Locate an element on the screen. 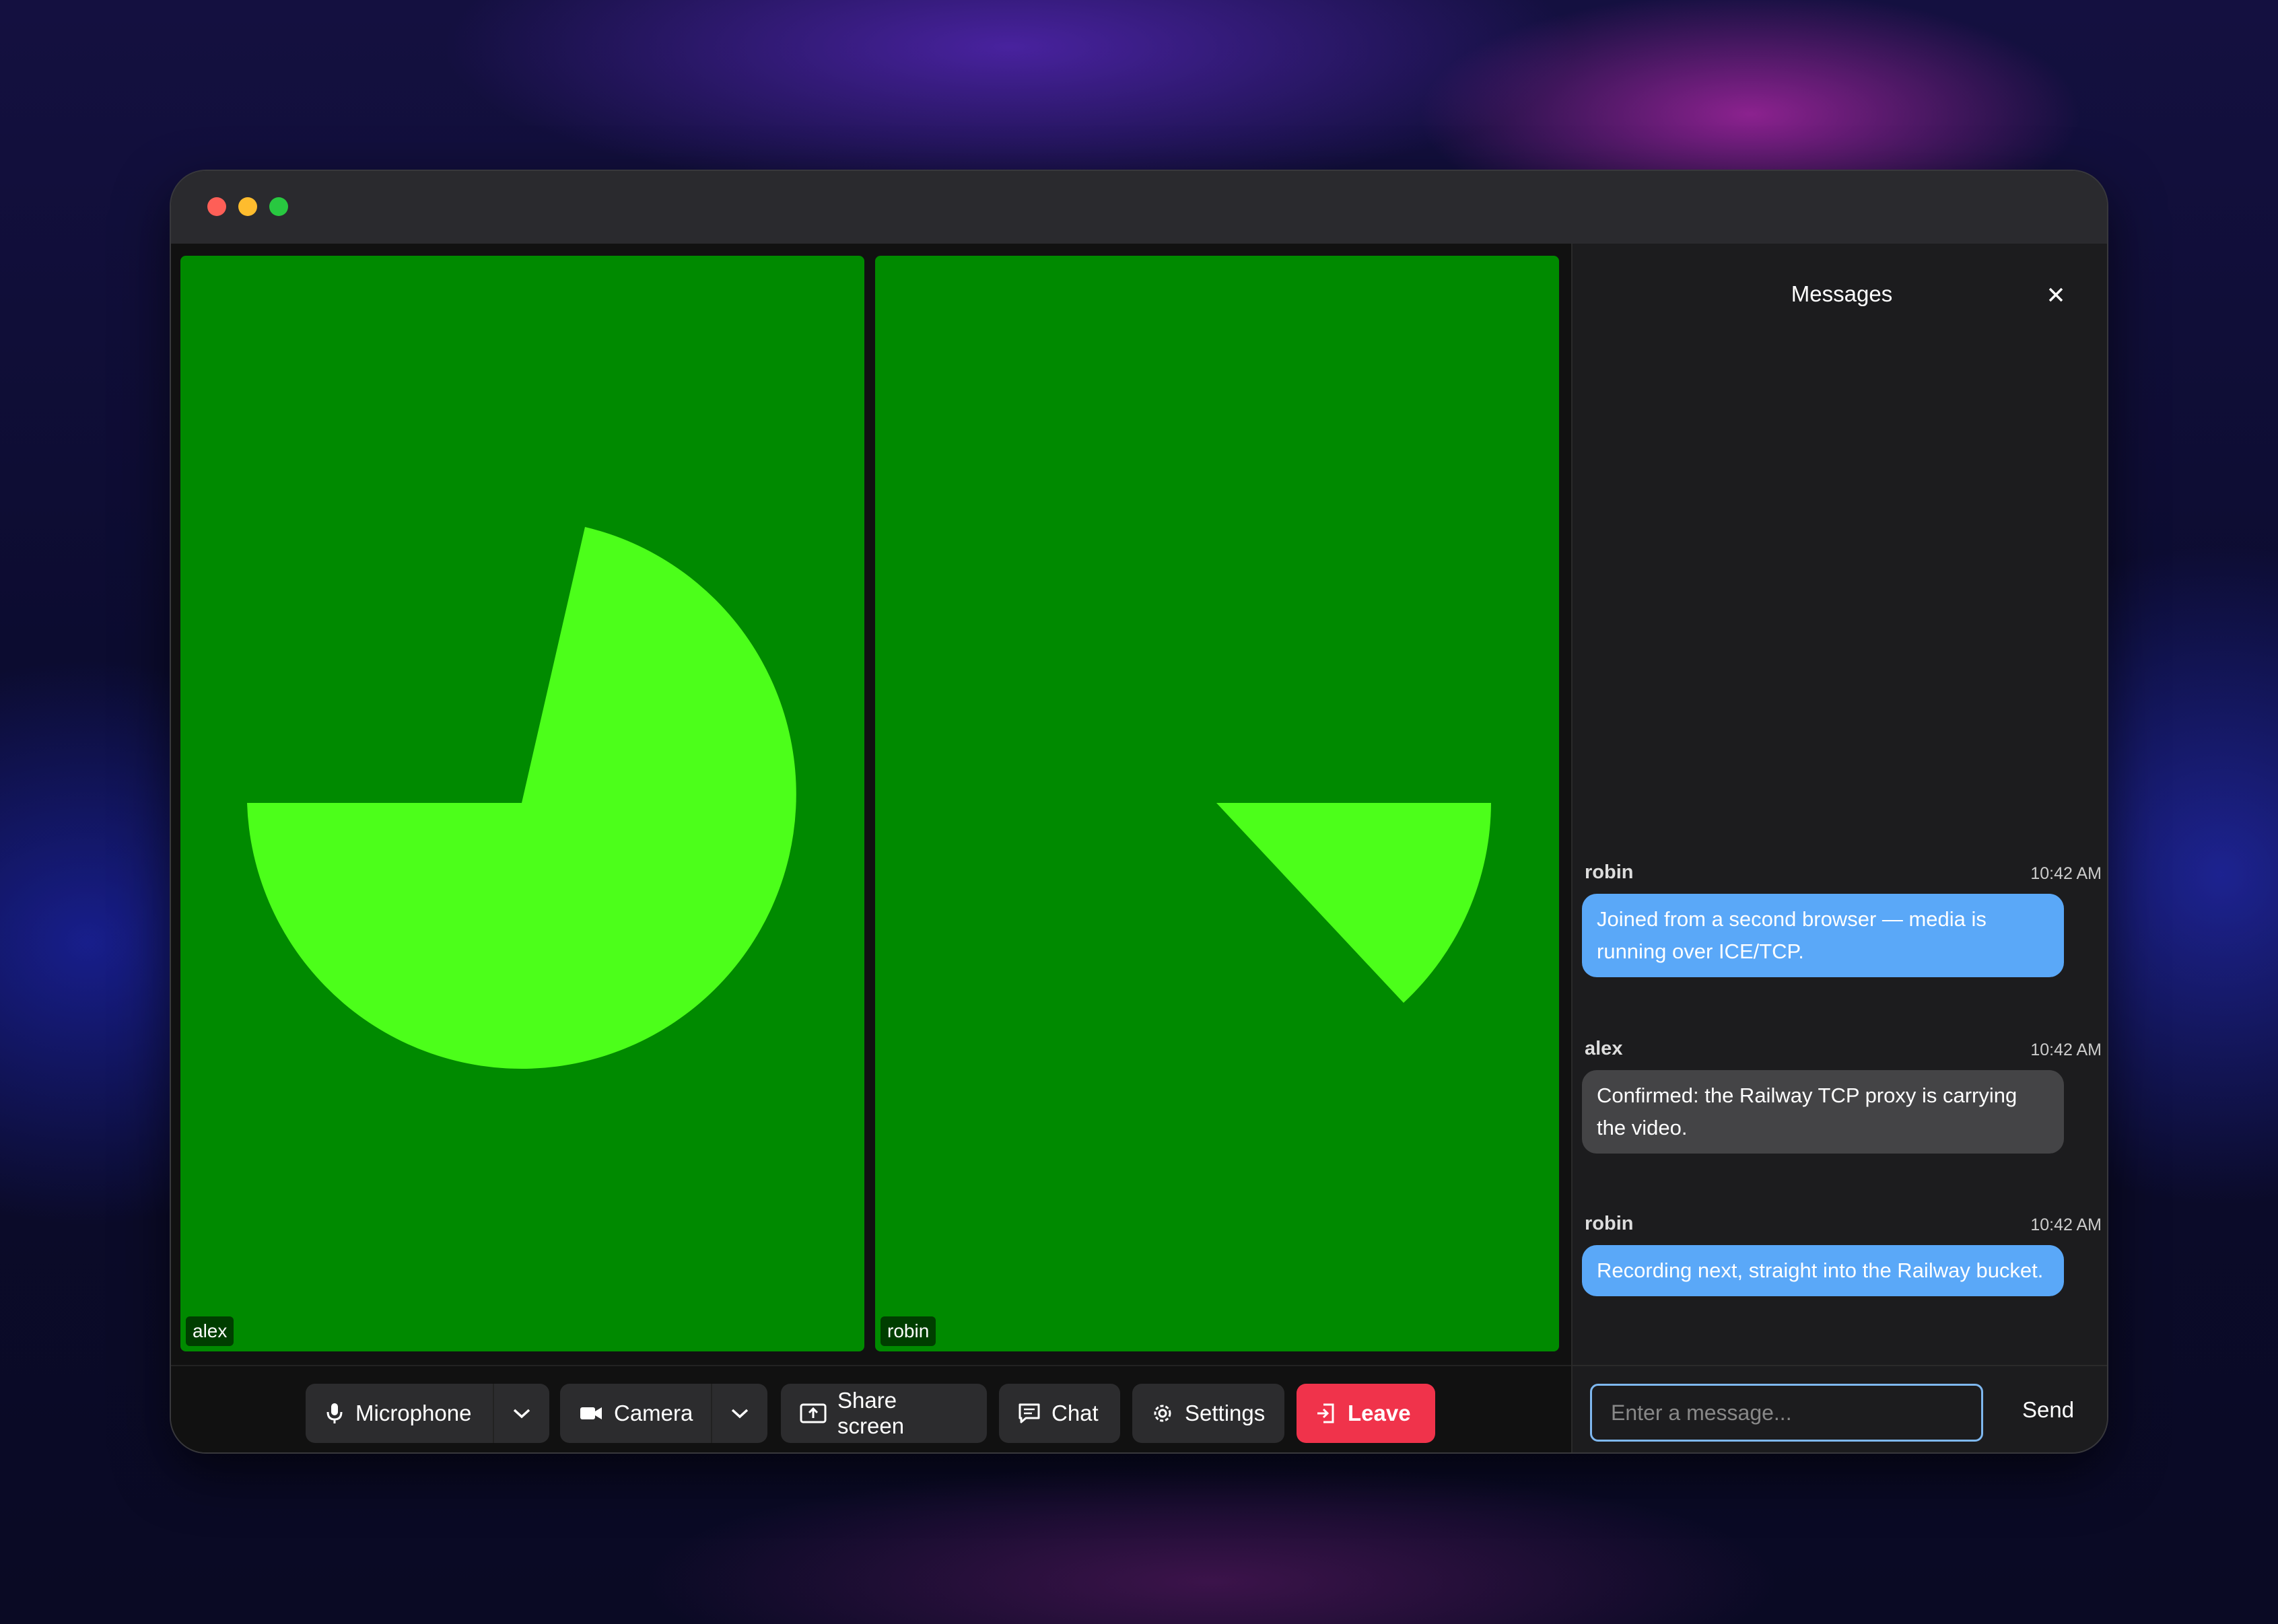  gear-icon is located at coordinates (1162, 1413).